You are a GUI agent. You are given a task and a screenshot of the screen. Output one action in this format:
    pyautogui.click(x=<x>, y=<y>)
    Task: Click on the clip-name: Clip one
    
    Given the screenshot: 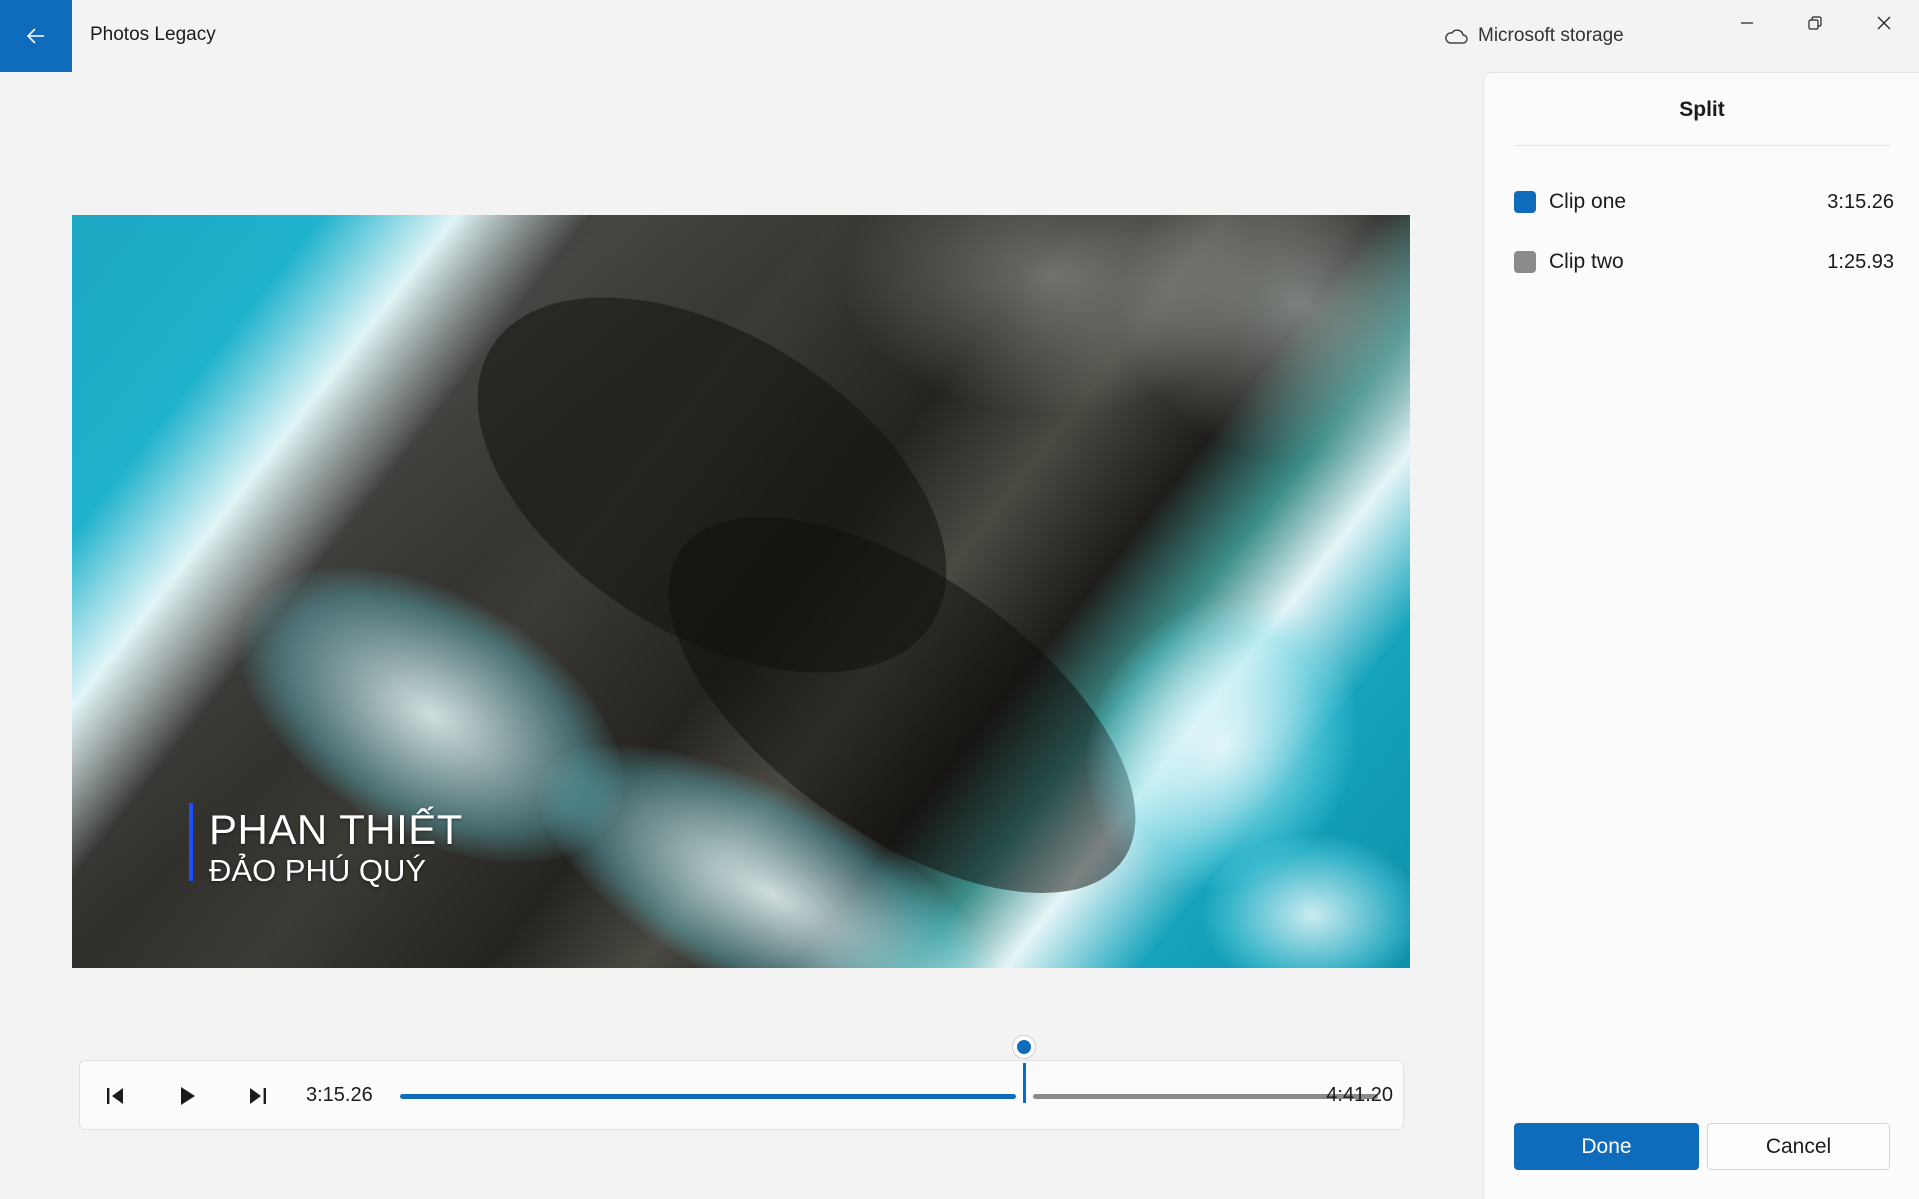 What is the action you would take?
    pyautogui.click(x=1588, y=201)
    